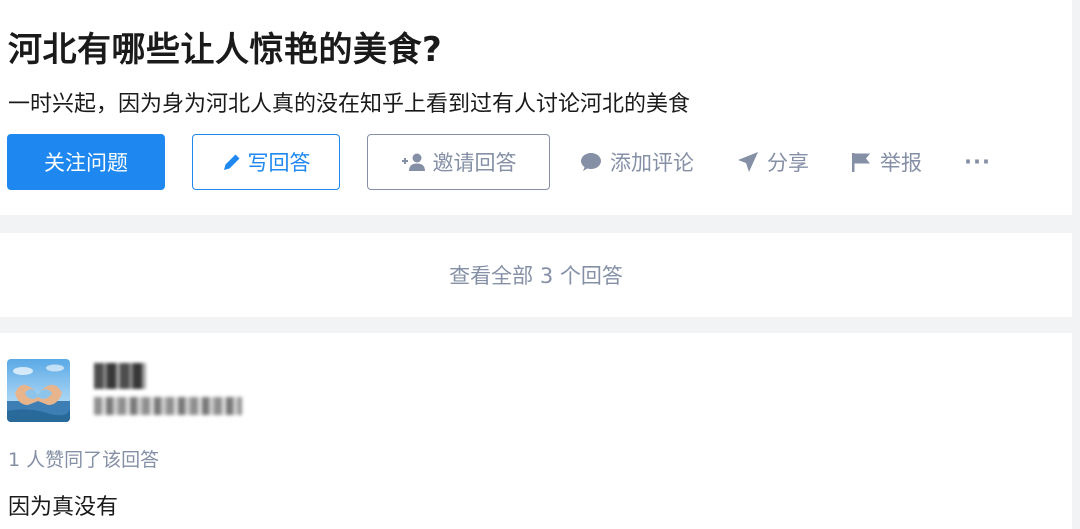  I want to click on more-options-button: ···, so click(977, 162).